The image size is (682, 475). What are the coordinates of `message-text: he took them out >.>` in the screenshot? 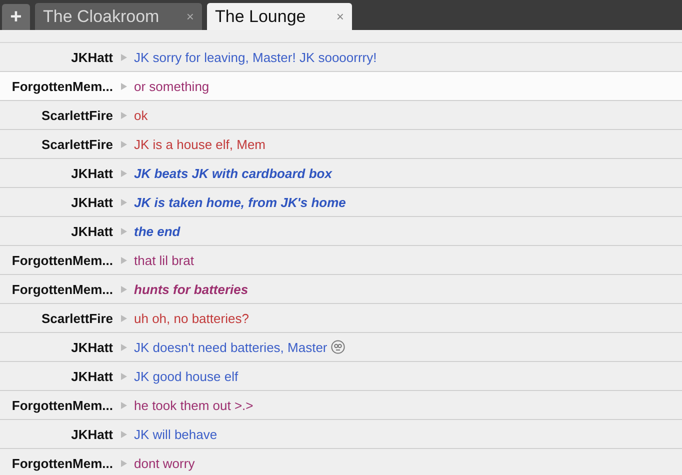 It's located at (194, 405).